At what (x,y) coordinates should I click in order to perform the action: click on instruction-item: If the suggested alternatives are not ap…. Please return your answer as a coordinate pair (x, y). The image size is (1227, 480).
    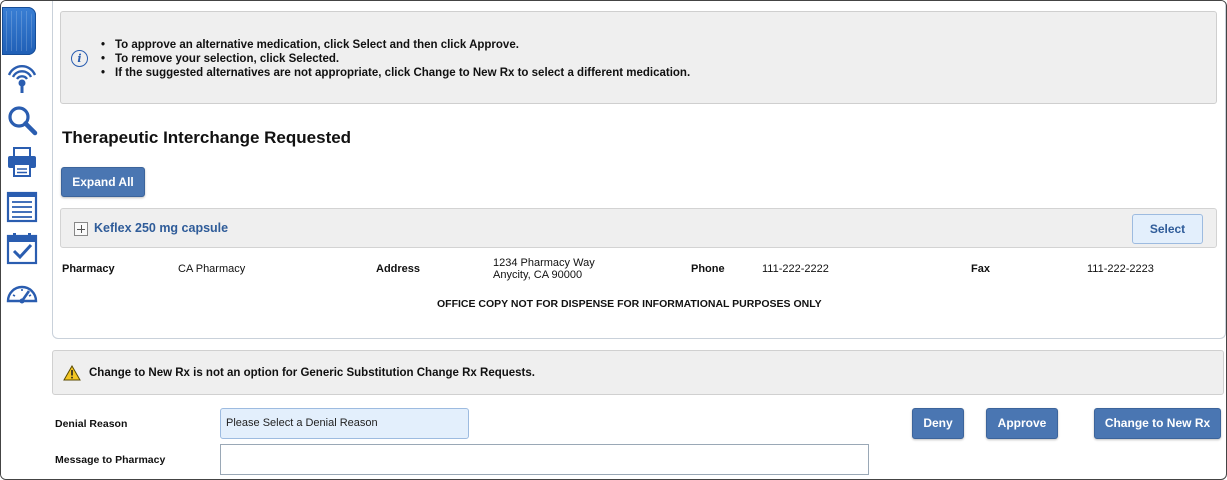
    Looking at the image, I should click on (395, 73).